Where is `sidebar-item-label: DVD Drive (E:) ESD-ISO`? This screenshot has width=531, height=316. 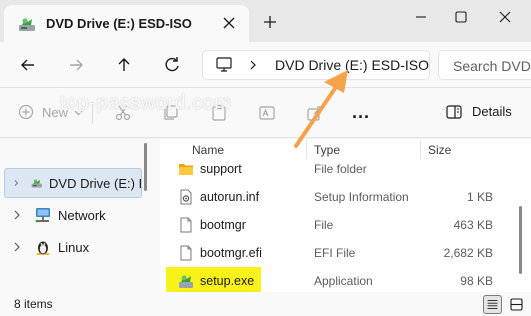 sidebar-item-label: DVD Drive (E:) ESD-ISO is located at coordinates (95, 183).